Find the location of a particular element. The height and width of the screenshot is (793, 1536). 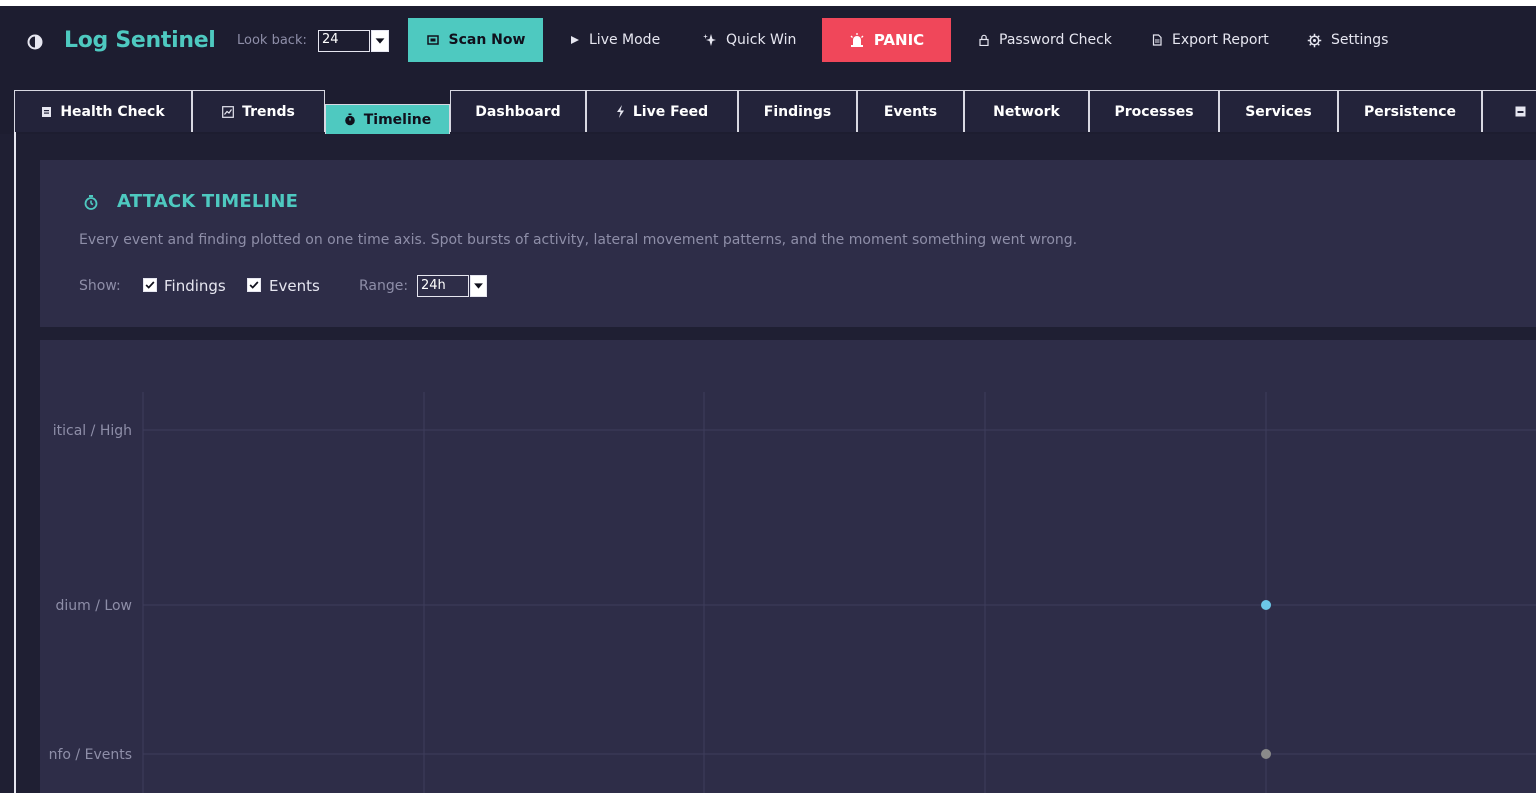

tab-findings: Findings is located at coordinates (797, 111).